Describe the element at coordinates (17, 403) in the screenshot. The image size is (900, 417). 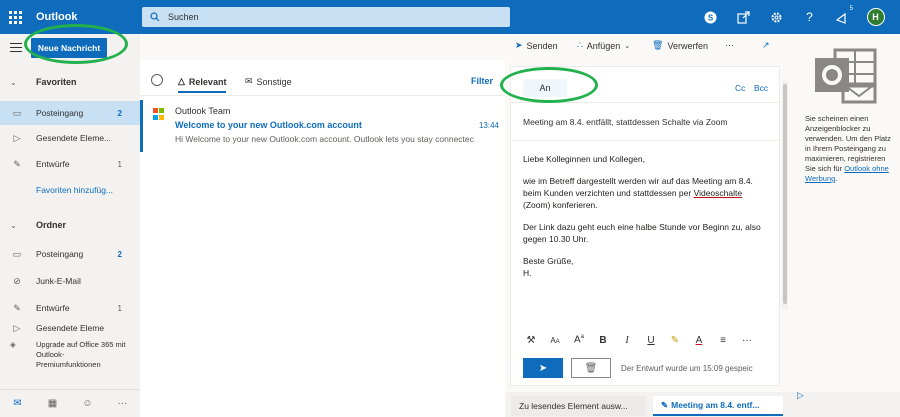
I see `mail-icon: ✉` at that location.